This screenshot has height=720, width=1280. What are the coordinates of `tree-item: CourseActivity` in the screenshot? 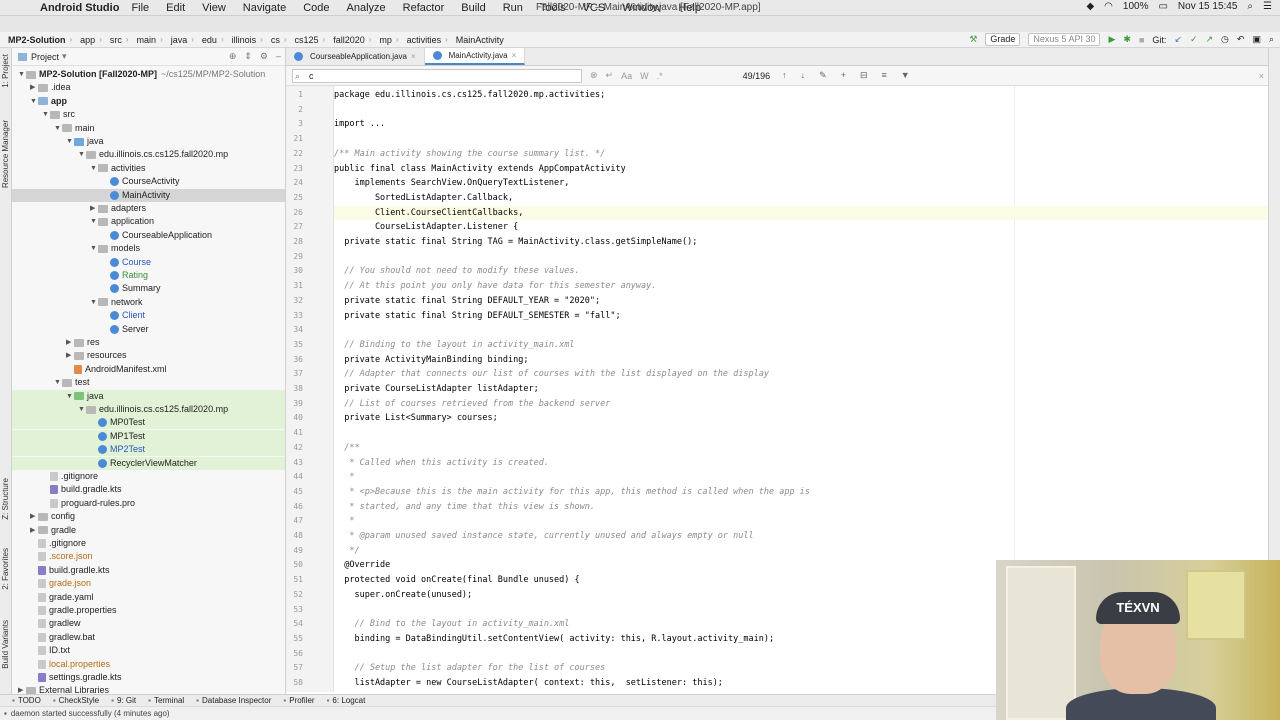 It's located at (148, 181).